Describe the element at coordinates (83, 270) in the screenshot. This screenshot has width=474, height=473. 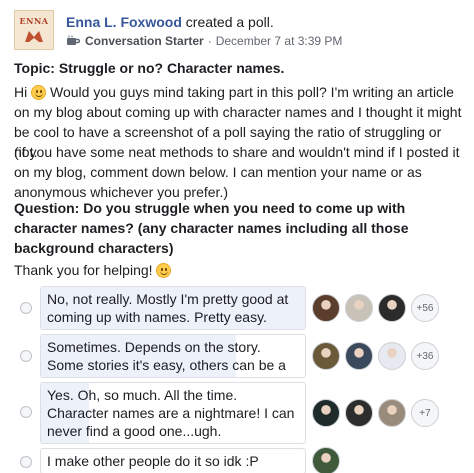
I see `thanks-text: Thank you for helping!` at that location.